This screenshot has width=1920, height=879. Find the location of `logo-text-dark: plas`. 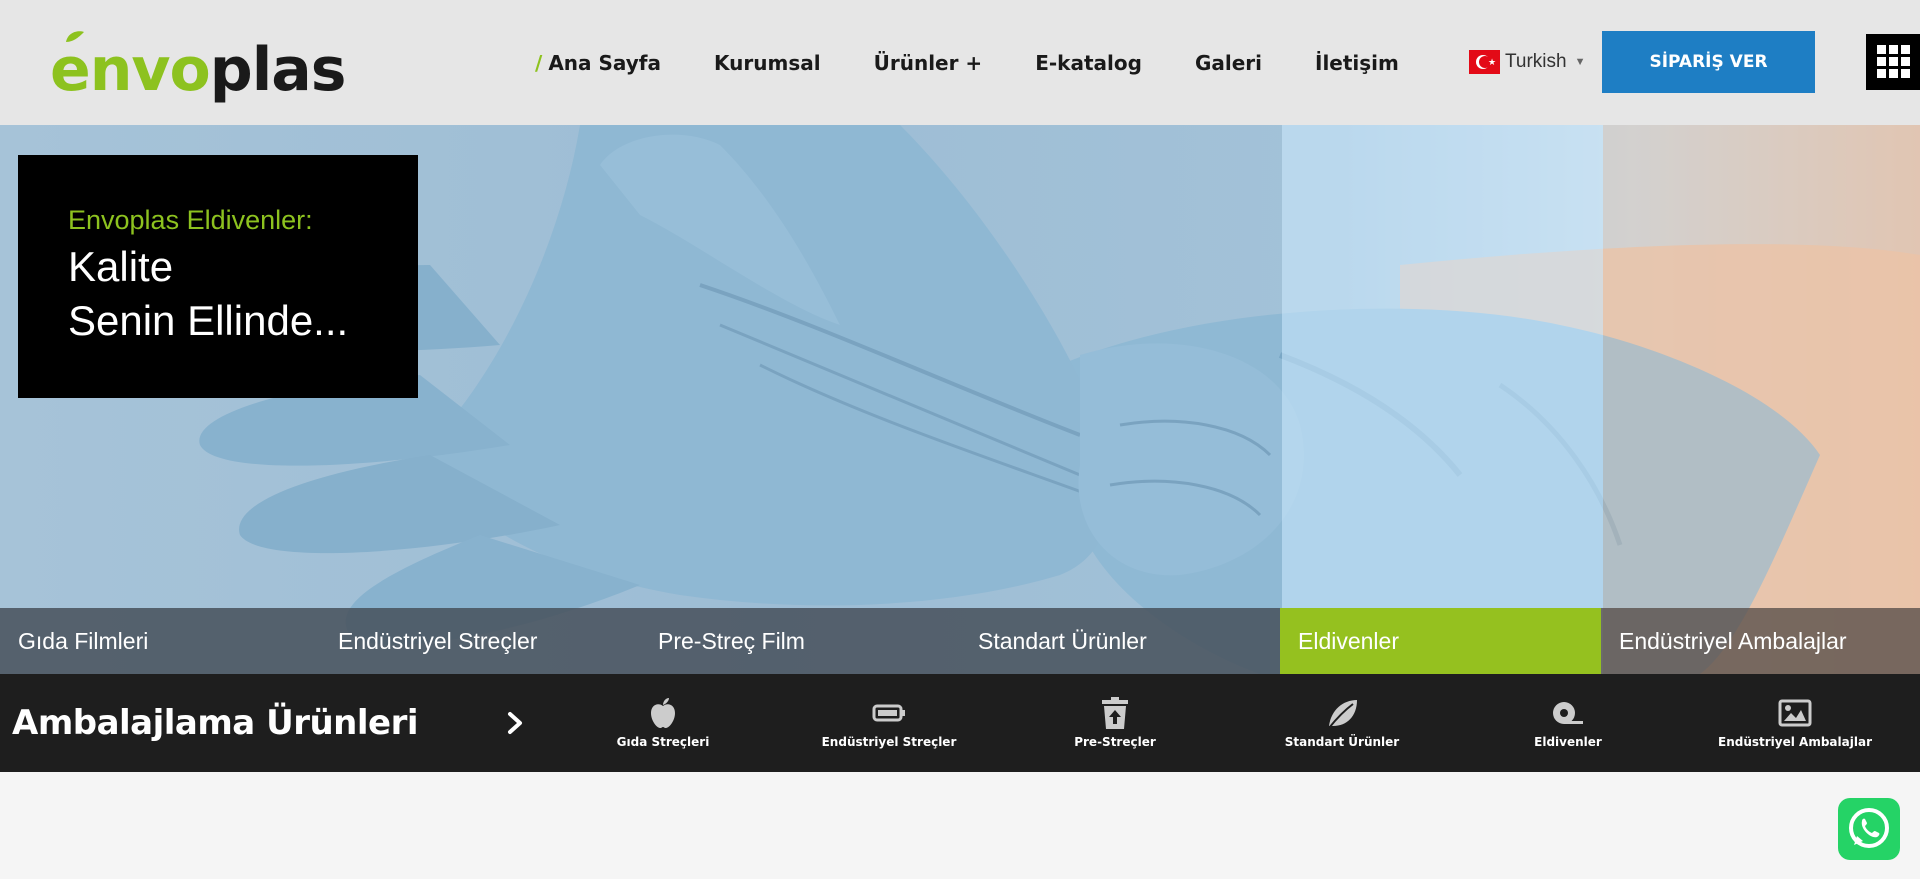

logo-text-dark: plas is located at coordinates (278, 70).